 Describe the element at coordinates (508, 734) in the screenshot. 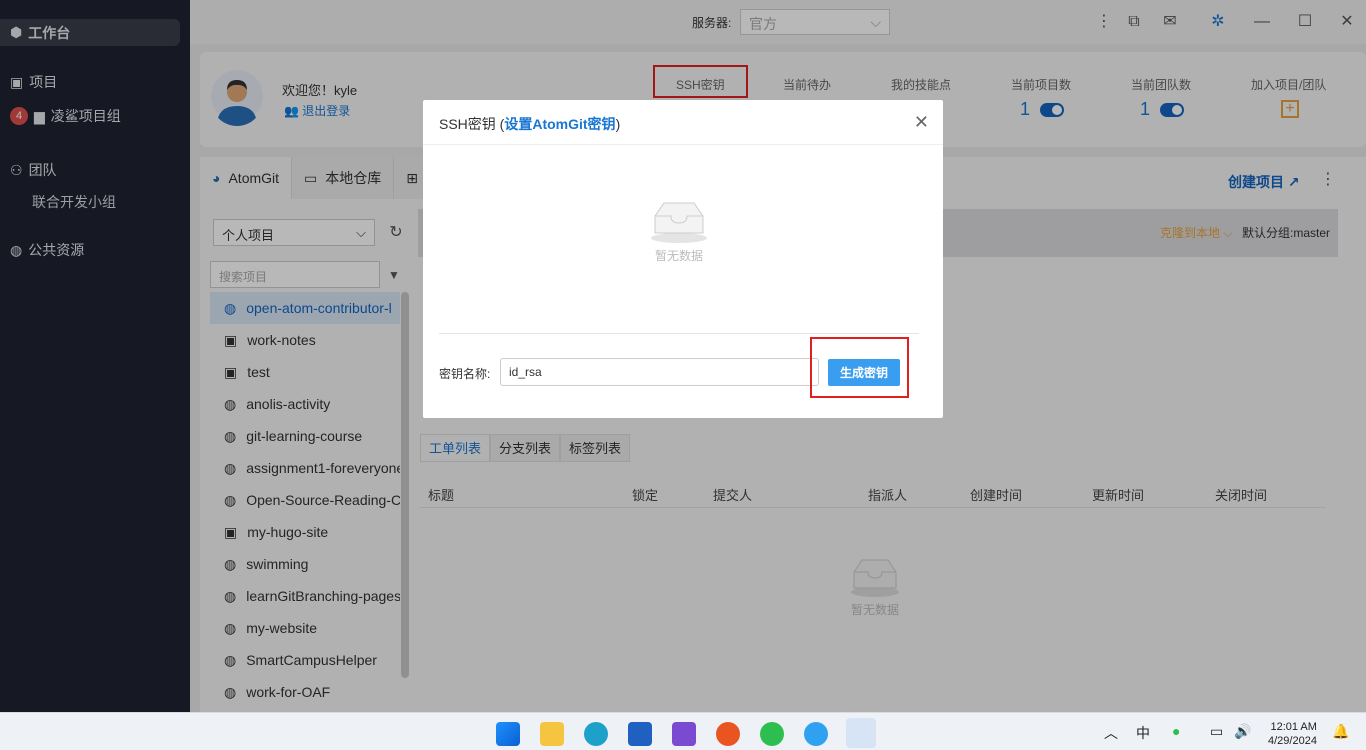

I see `windows-start-icon` at that location.